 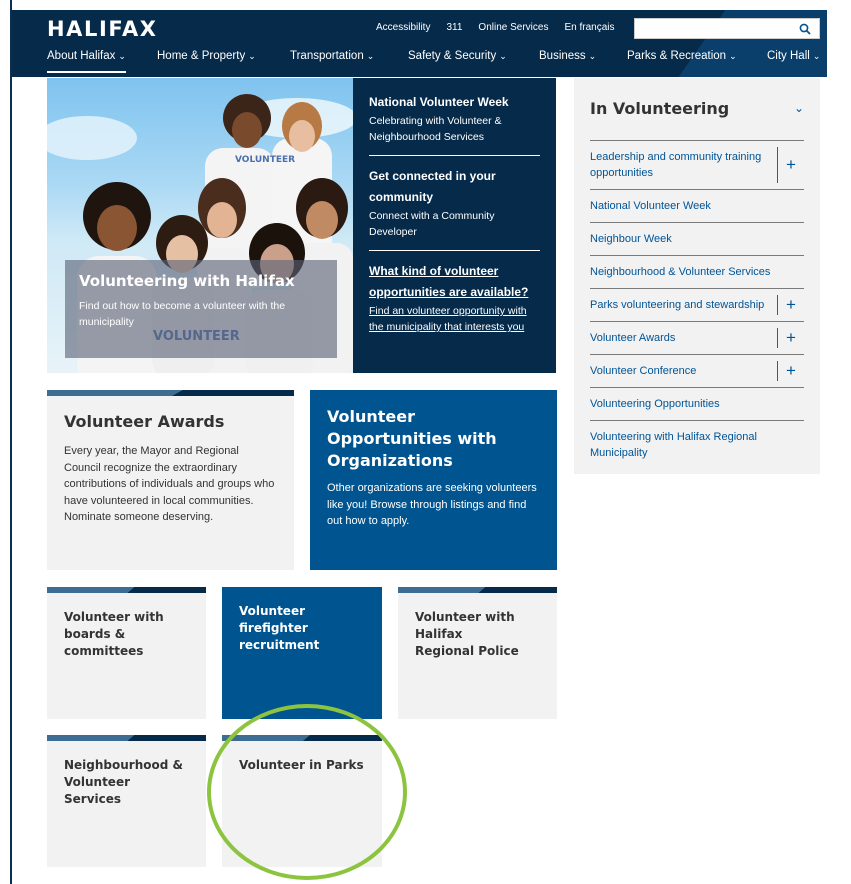 What do you see at coordinates (187, 281) in the screenshot?
I see `hero-caption-title: Volunteering with Halifax` at bounding box center [187, 281].